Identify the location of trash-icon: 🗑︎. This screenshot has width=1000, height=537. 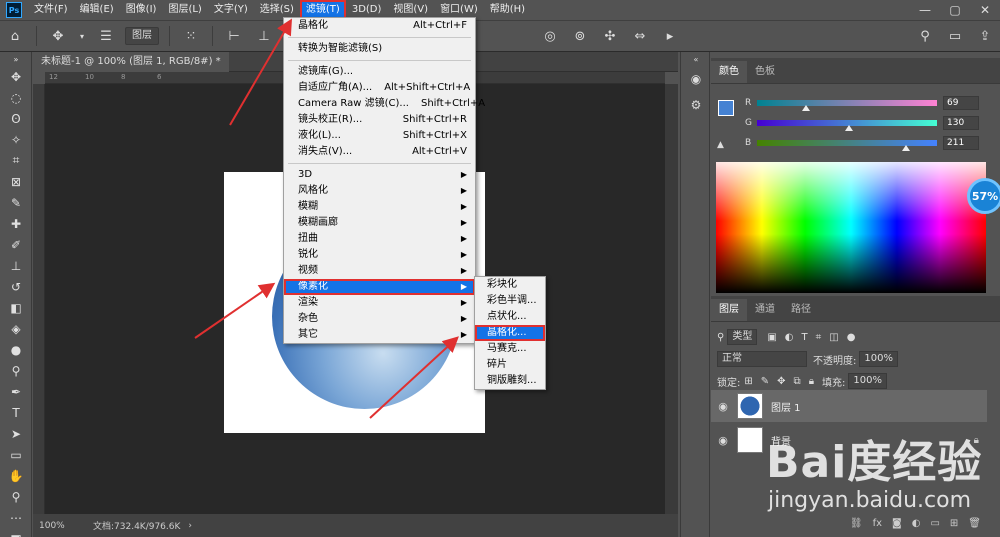
(974, 523).